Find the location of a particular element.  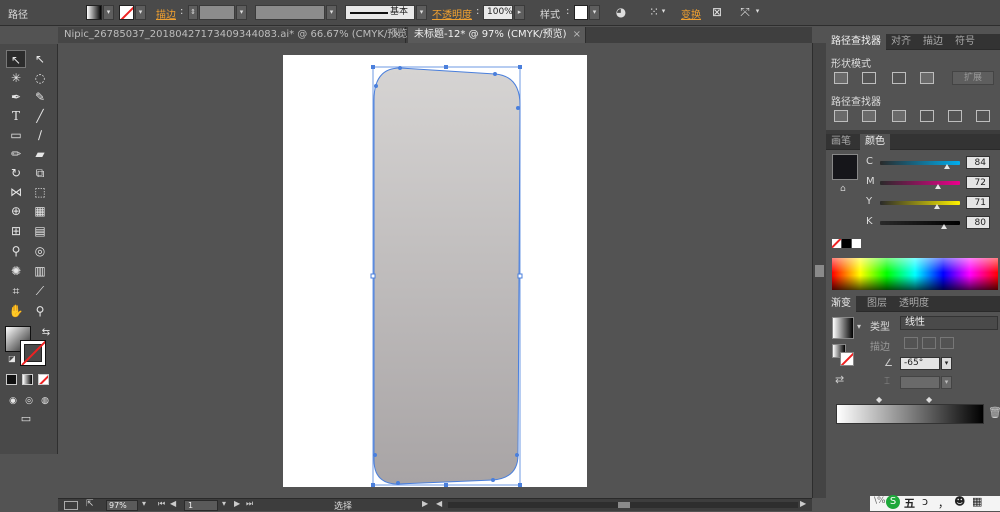

stroke-dropdown: ▾ is located at coordinates (140, 12).